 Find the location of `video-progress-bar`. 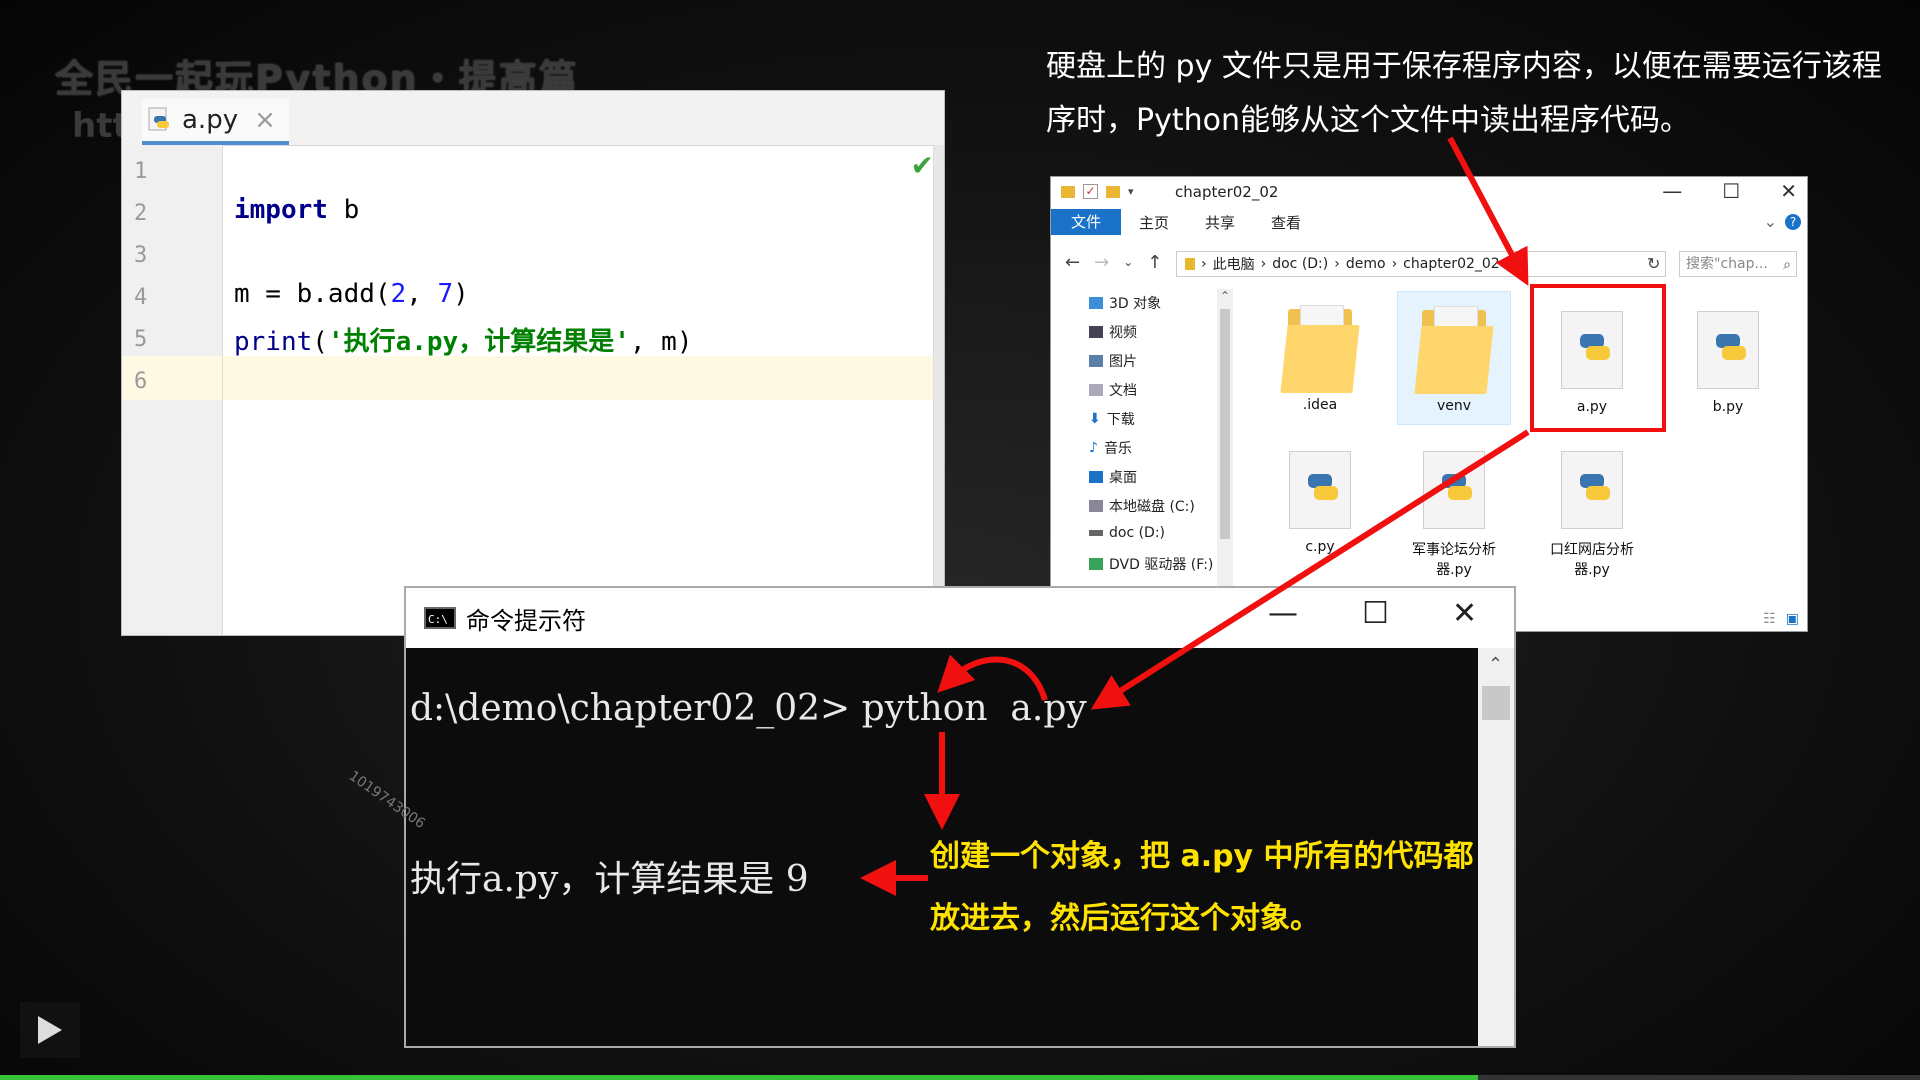

video-progress-bar is located at coordinates (960, 1077).